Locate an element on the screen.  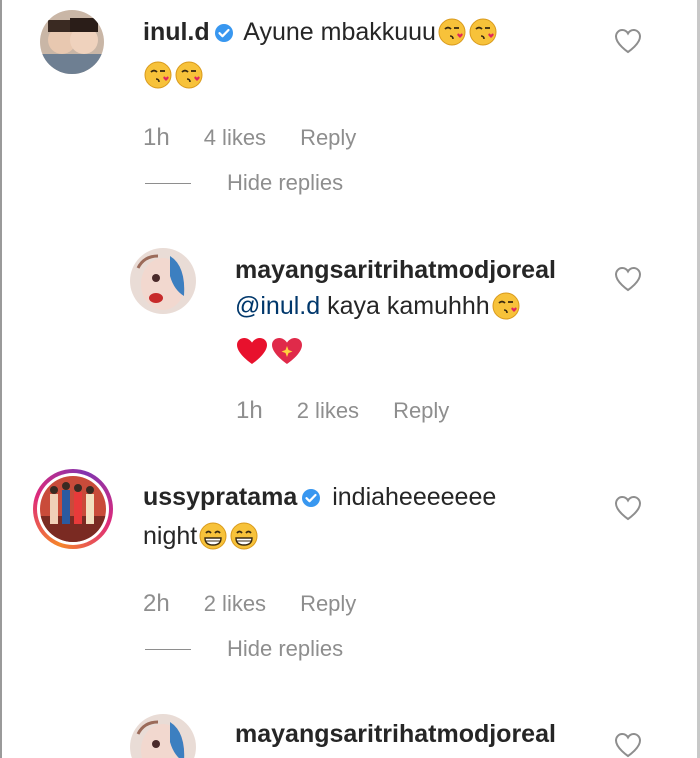
mention-link: @inul.d is located at coordinates (277, 306).